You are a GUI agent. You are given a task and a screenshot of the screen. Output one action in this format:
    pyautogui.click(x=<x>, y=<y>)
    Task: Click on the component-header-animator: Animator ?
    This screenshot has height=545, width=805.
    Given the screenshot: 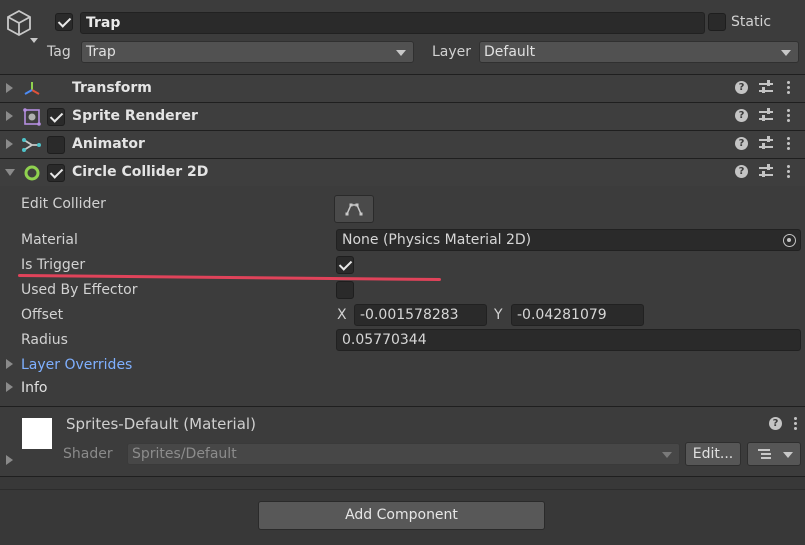 What is the action you would take?
    pyautogui.click(x=402, y=144)
    